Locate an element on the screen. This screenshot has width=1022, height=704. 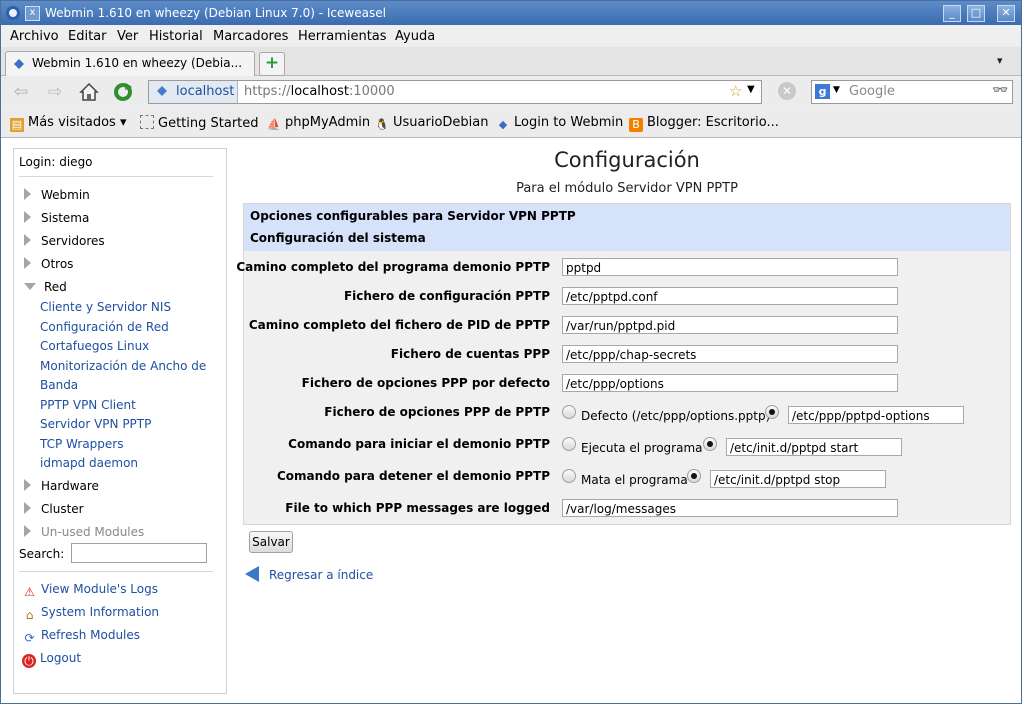
menu-ver: Ver is located at coordinates (127, 36).